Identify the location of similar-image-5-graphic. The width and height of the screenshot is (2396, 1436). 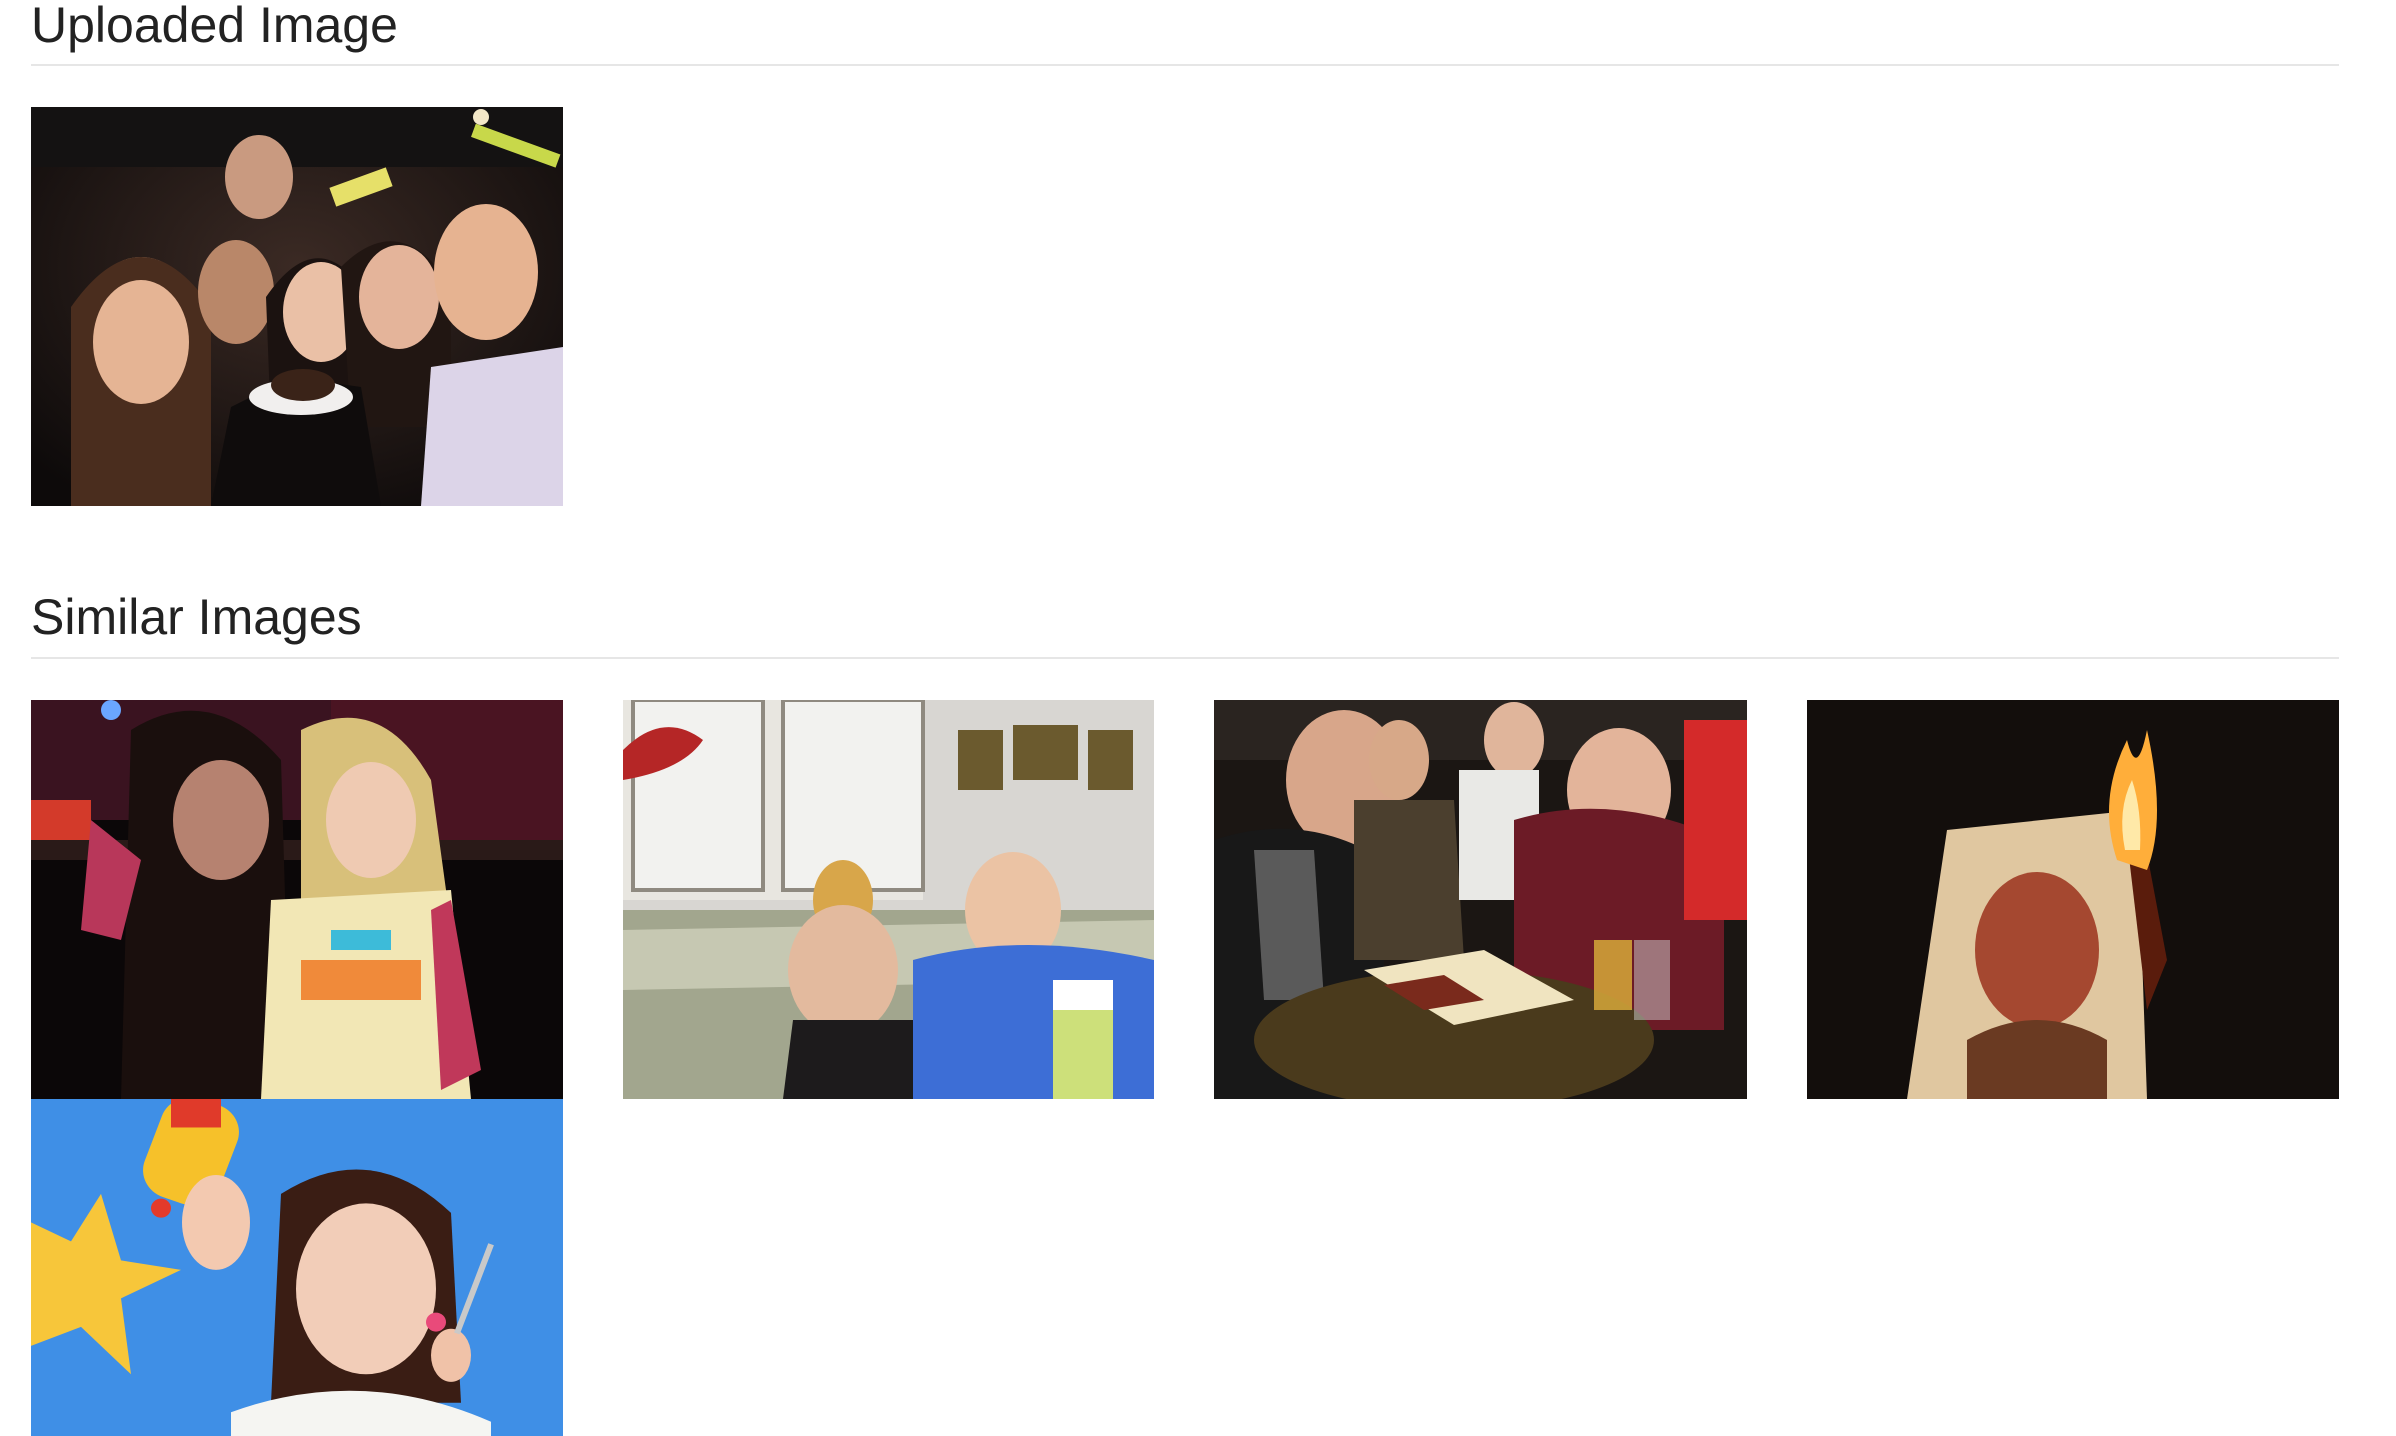
(297, 1267).